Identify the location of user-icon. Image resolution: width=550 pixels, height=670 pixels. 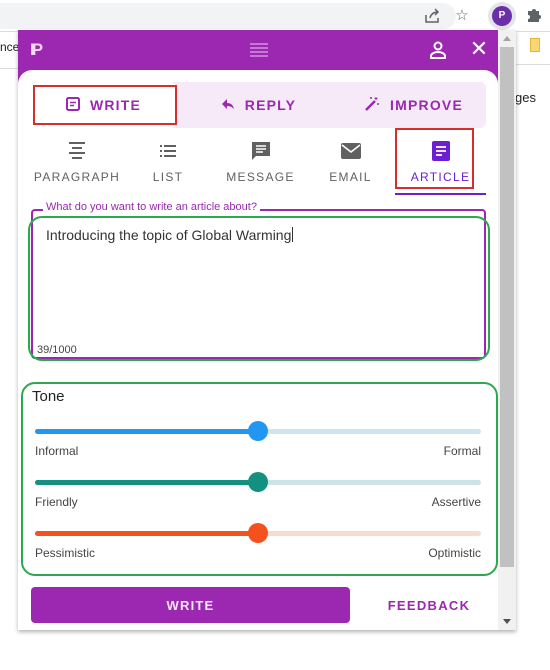
(438, 50).